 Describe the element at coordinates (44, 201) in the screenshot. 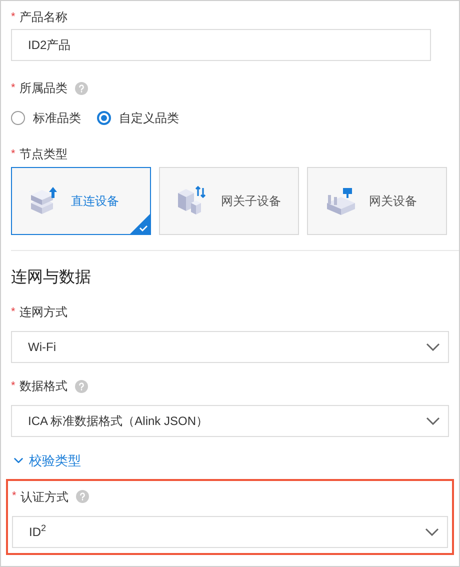

I see `server-upload-icon` at that location.